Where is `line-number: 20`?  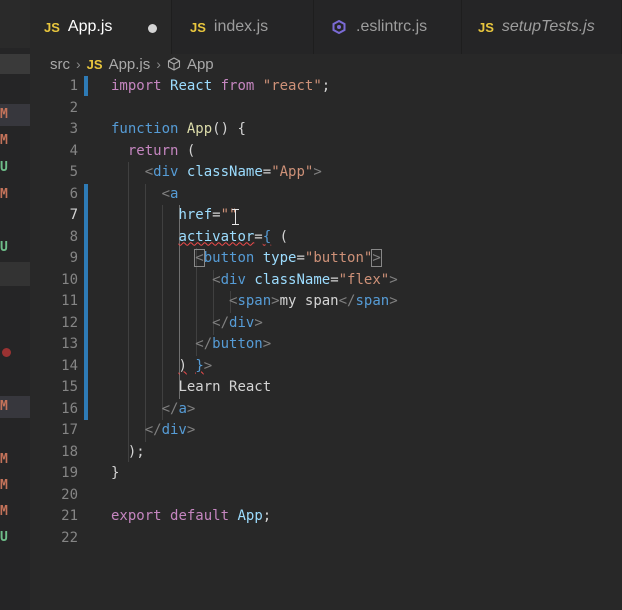 line-number: 20 is located at coordinates (69, 494).